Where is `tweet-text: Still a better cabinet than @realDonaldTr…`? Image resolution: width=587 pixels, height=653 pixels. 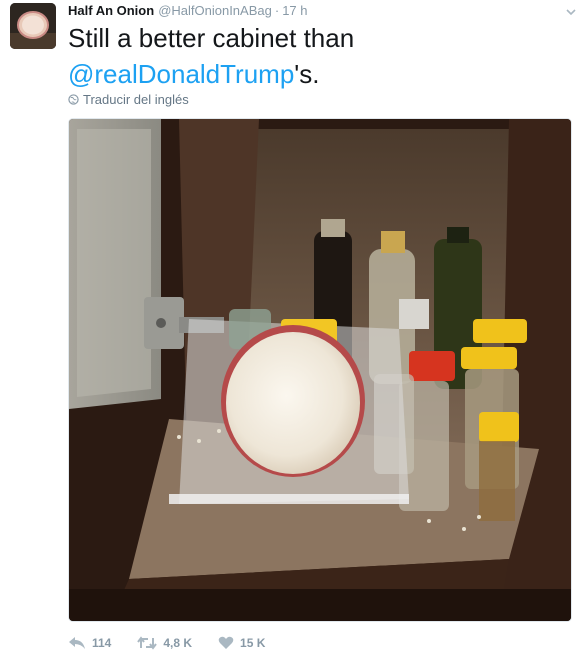
tweet-text: Still a better cabinet than @realDonaldTr… is located at coordinates (318, 56).